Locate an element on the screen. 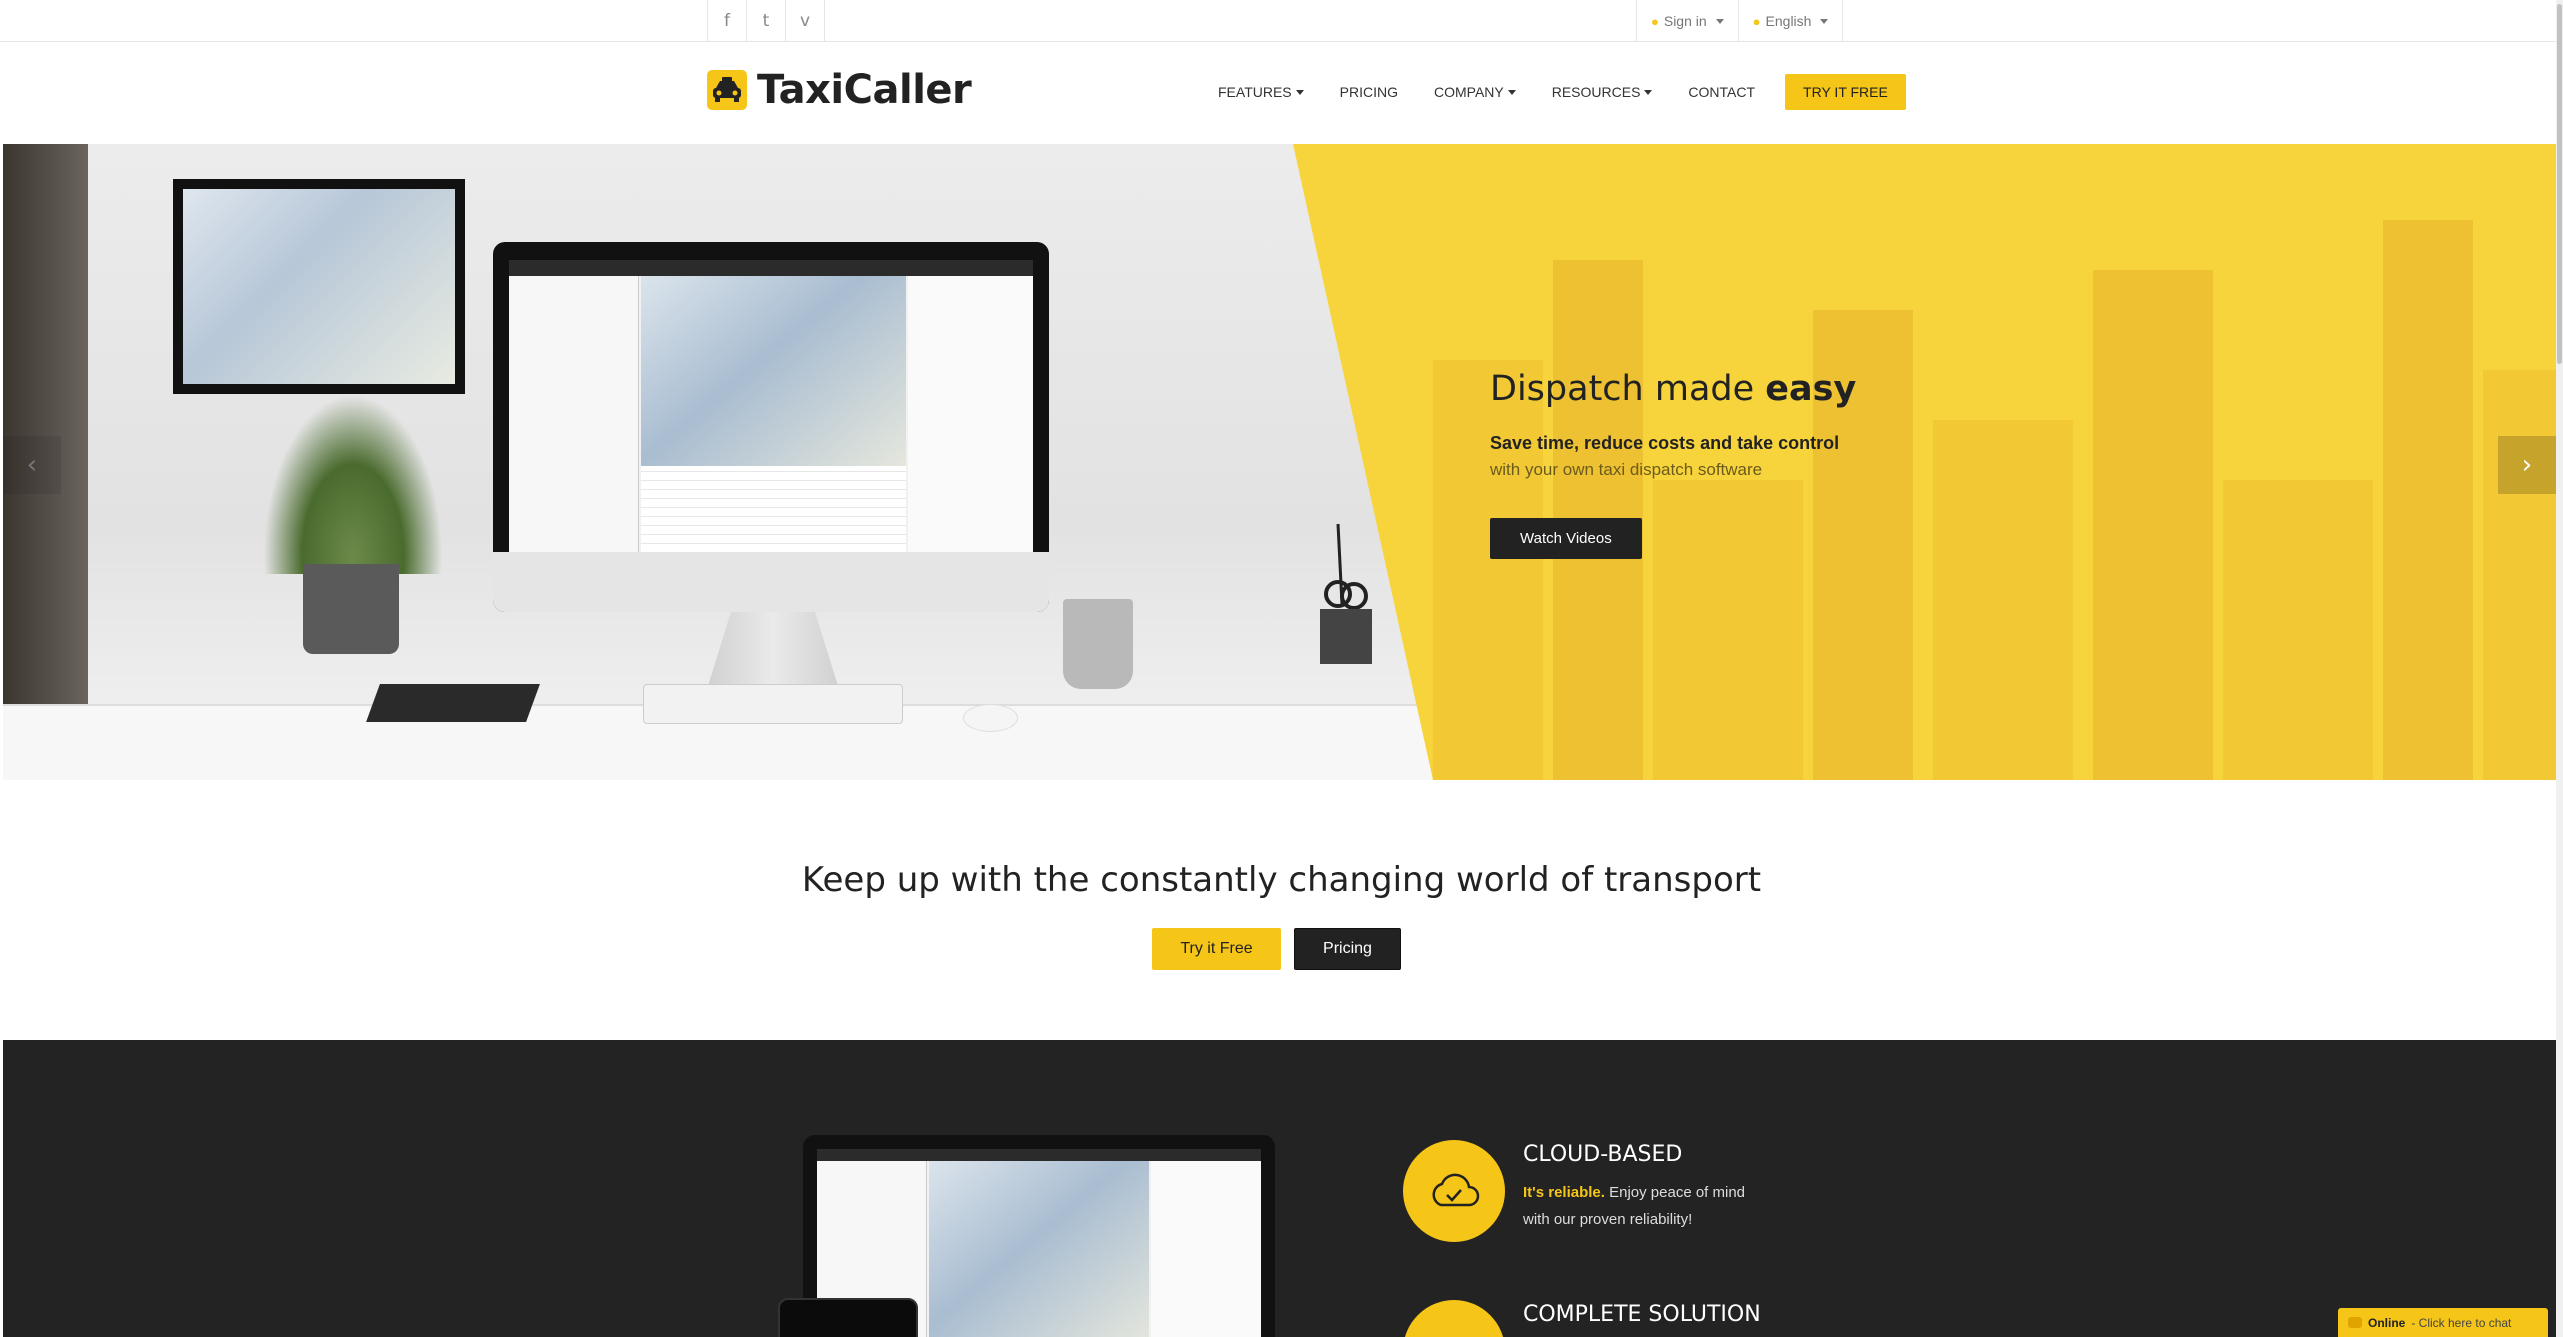 This screenshot has height=1337, width=2563. feature-complete-solution: COMPLETE SOLUTION is located at coordinates (1582, 1318).